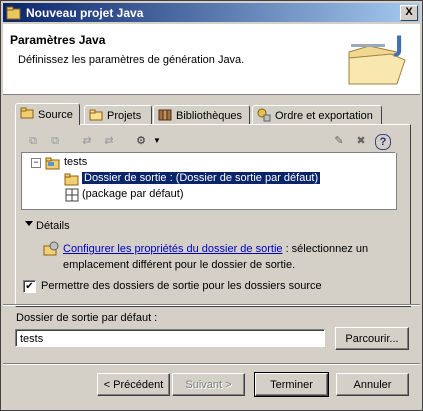 Image resolution: width=423 pixels, height=411 pixels. I want to click on cancel-button: Annuler, so click(372, 384).